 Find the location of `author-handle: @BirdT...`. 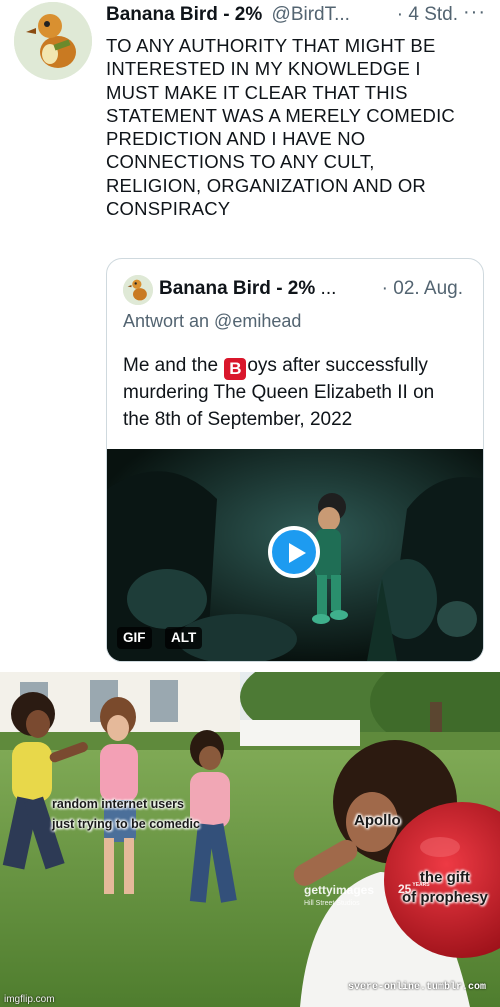

author-handle: @BirdT... is located at coordinates (311, 14).